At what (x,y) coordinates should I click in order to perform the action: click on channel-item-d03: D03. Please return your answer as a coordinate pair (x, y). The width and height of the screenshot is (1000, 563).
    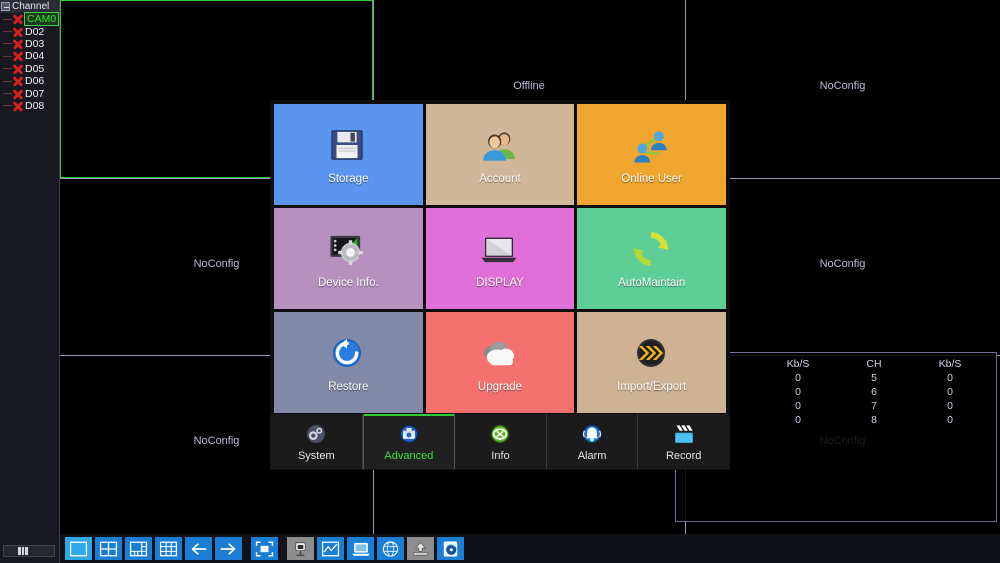
    Looking at the image, I should click on (29, 44).